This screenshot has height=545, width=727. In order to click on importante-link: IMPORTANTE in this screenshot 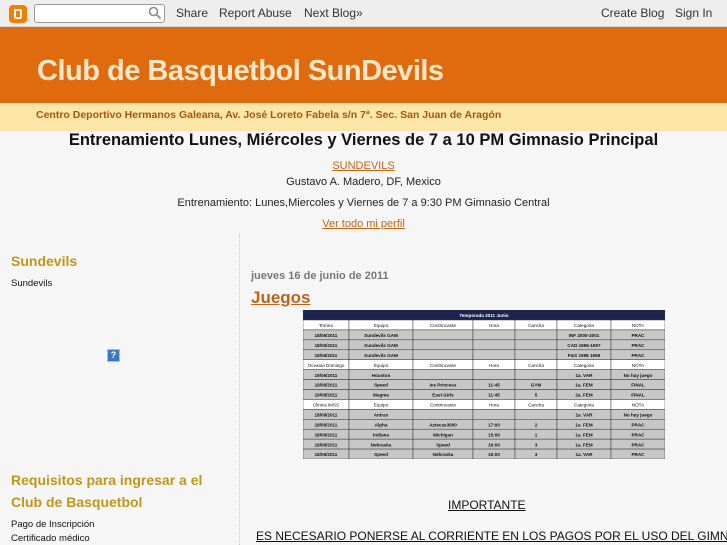, I will do `click(487, 505)`.